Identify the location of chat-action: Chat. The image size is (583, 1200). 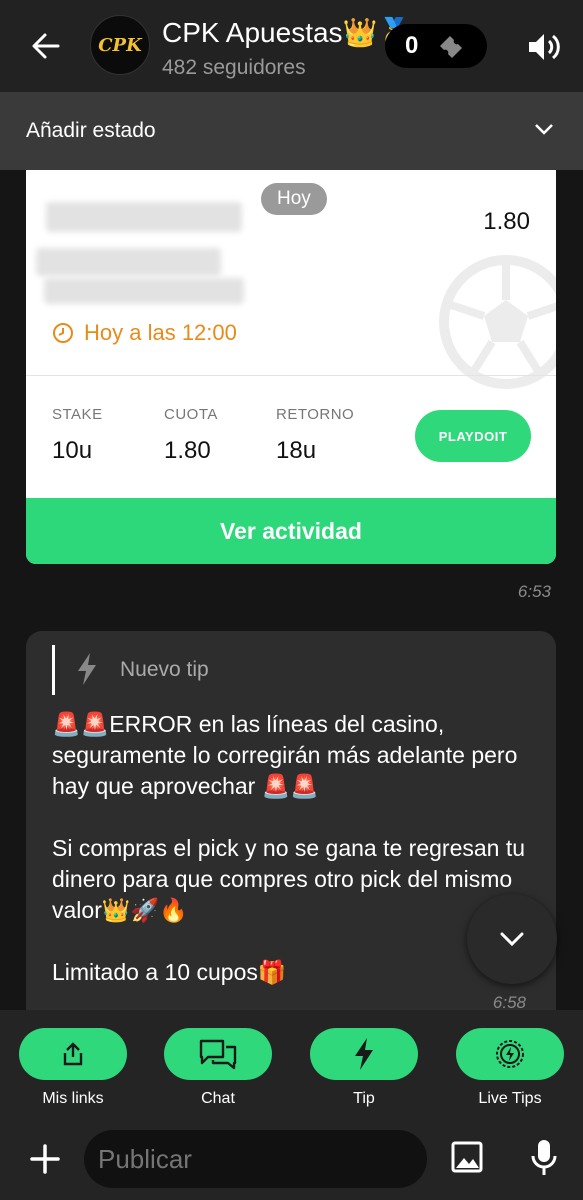
(218, 1068).